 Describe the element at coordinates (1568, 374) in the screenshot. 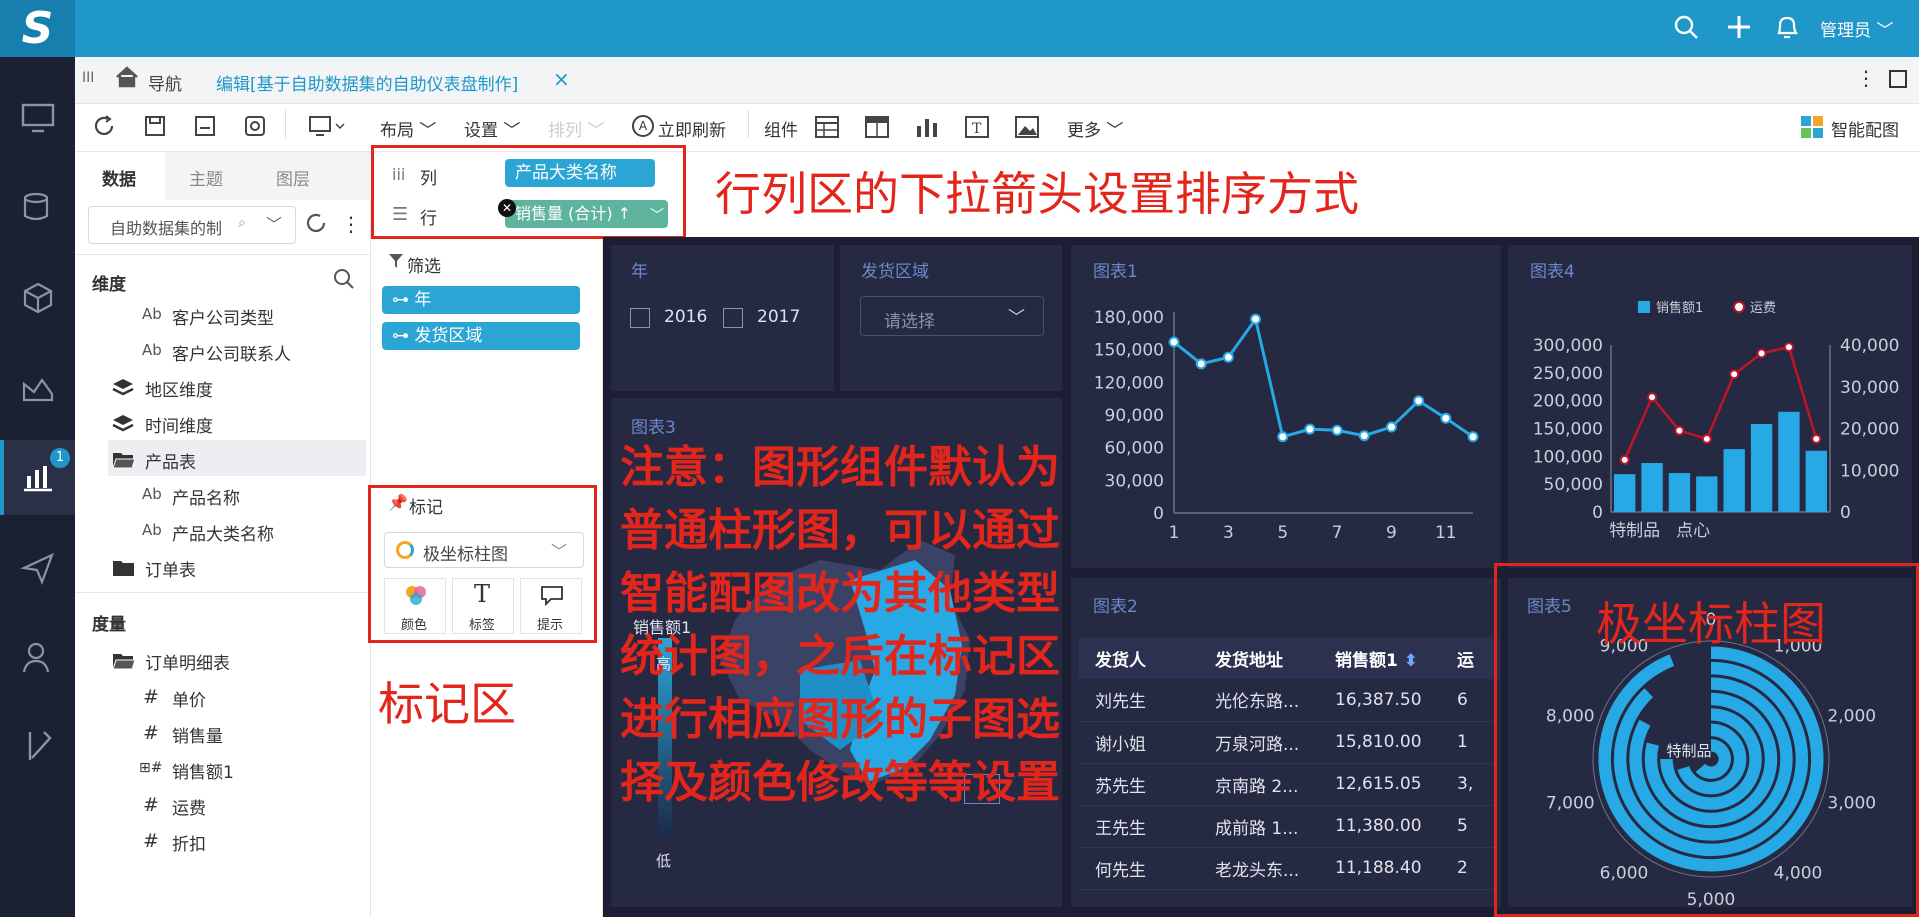

I see `y-tick-label: 250,000` at that location.